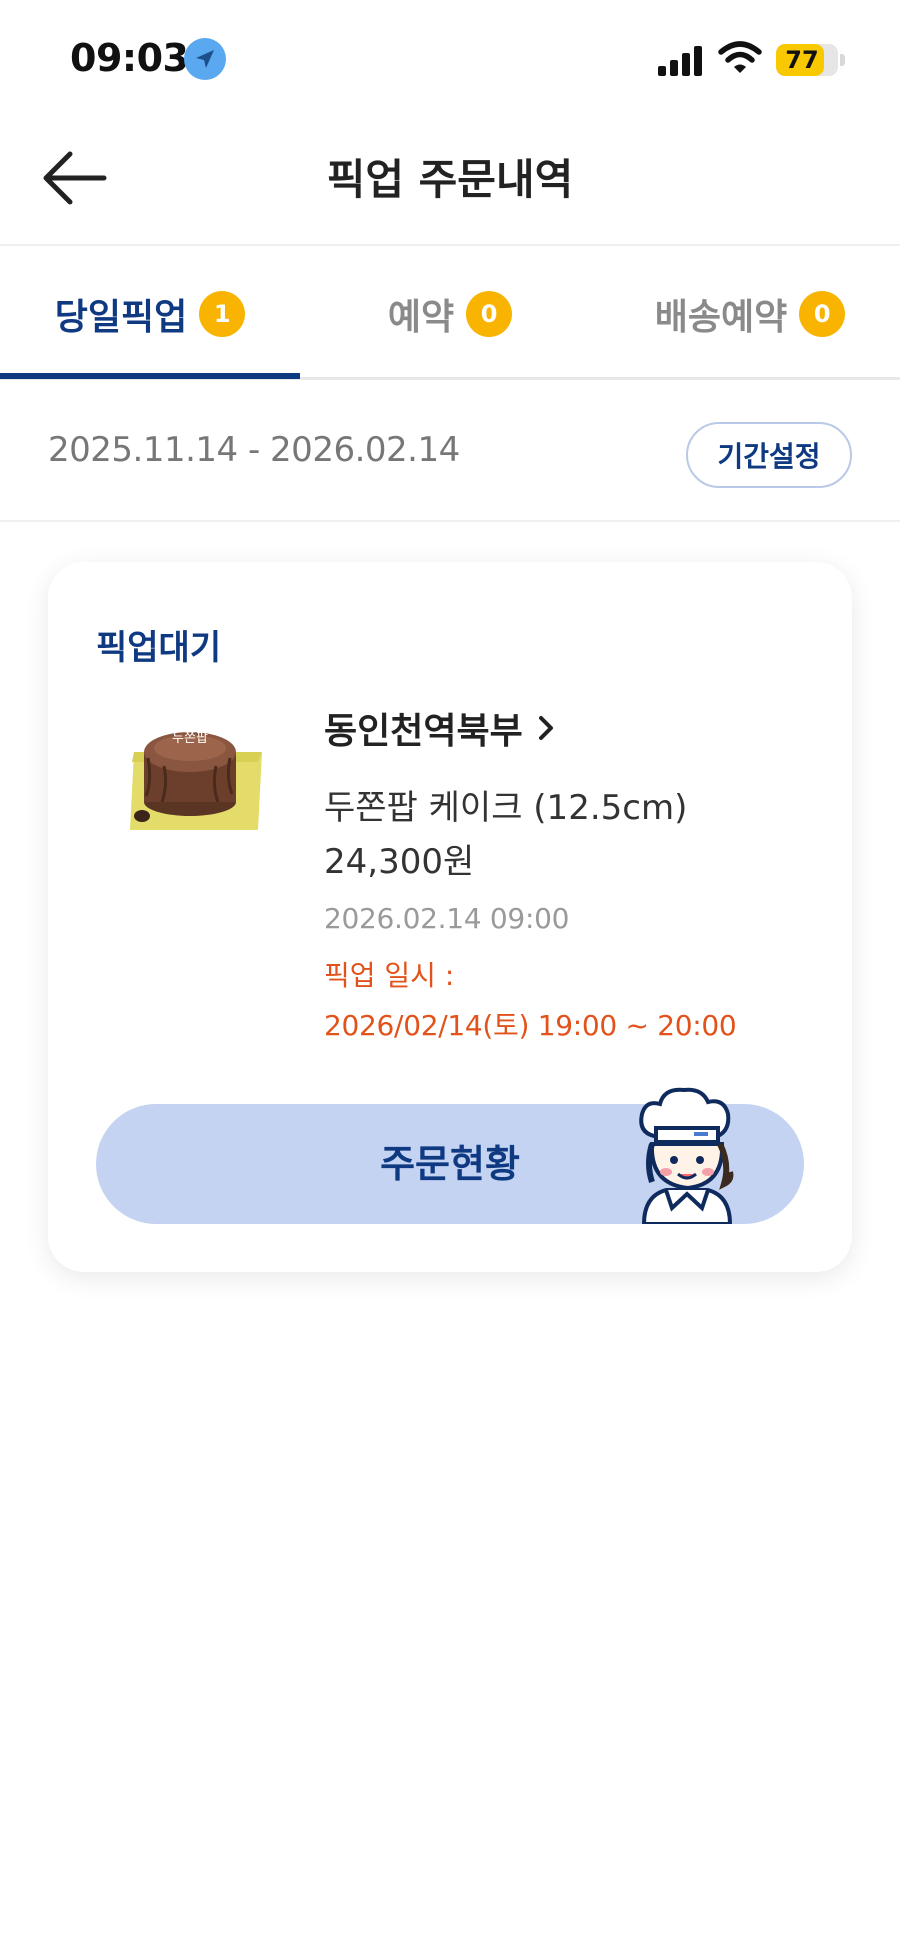 This screenshot has height=1948, width=900. I want to click on store-link: 동인천역북부, so click(439, 728).